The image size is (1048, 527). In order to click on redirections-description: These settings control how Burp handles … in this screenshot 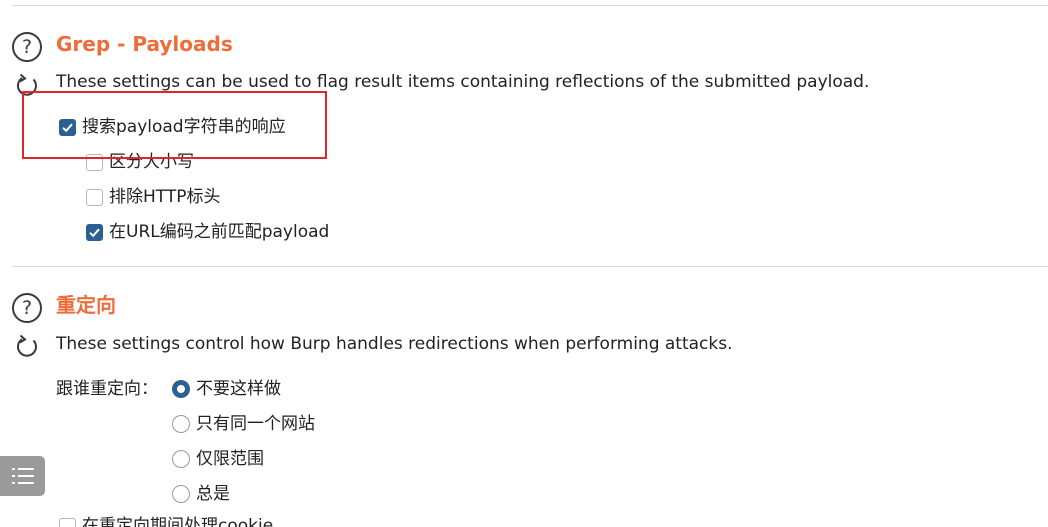, I will do `click(394, 344)`.